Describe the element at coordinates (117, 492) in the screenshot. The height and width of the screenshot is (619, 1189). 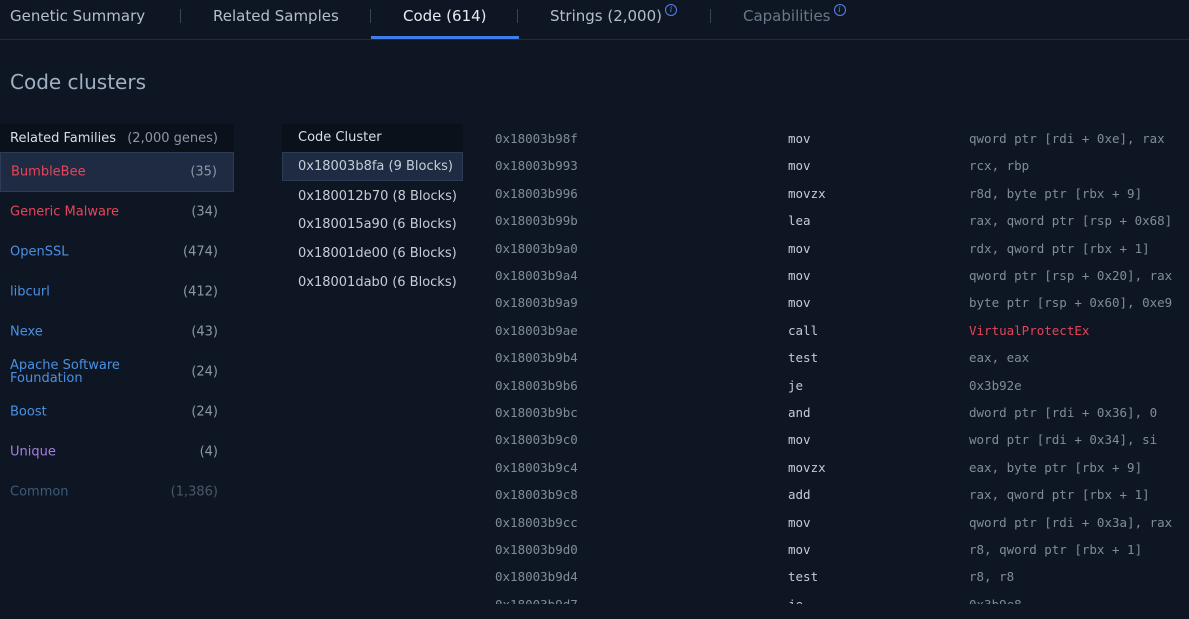
I see `family-item: Common (1,386)` at that location.